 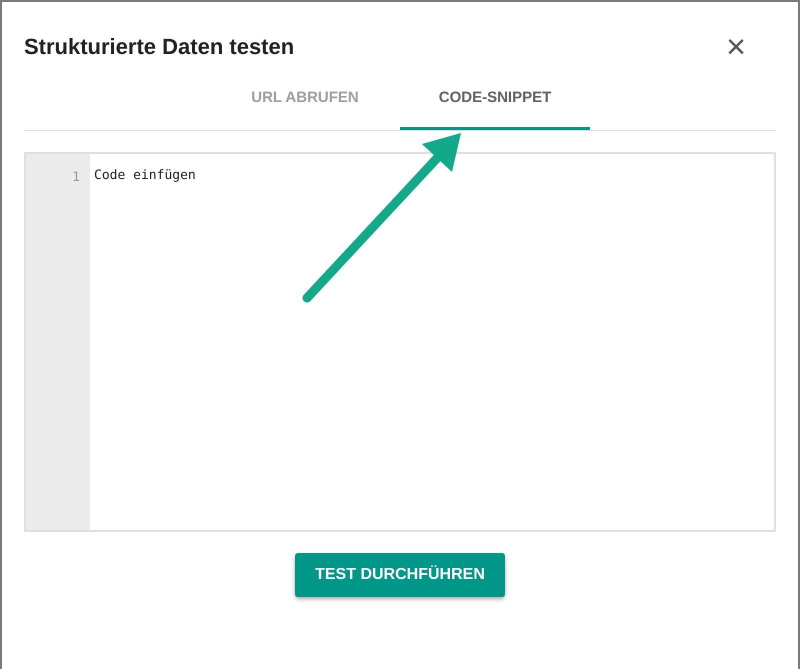 What do you see at coordinates (159, 47) in the screenshot?
I see `dialog-title: Strukturierte Daten testen` at bounding box center [159, 47].